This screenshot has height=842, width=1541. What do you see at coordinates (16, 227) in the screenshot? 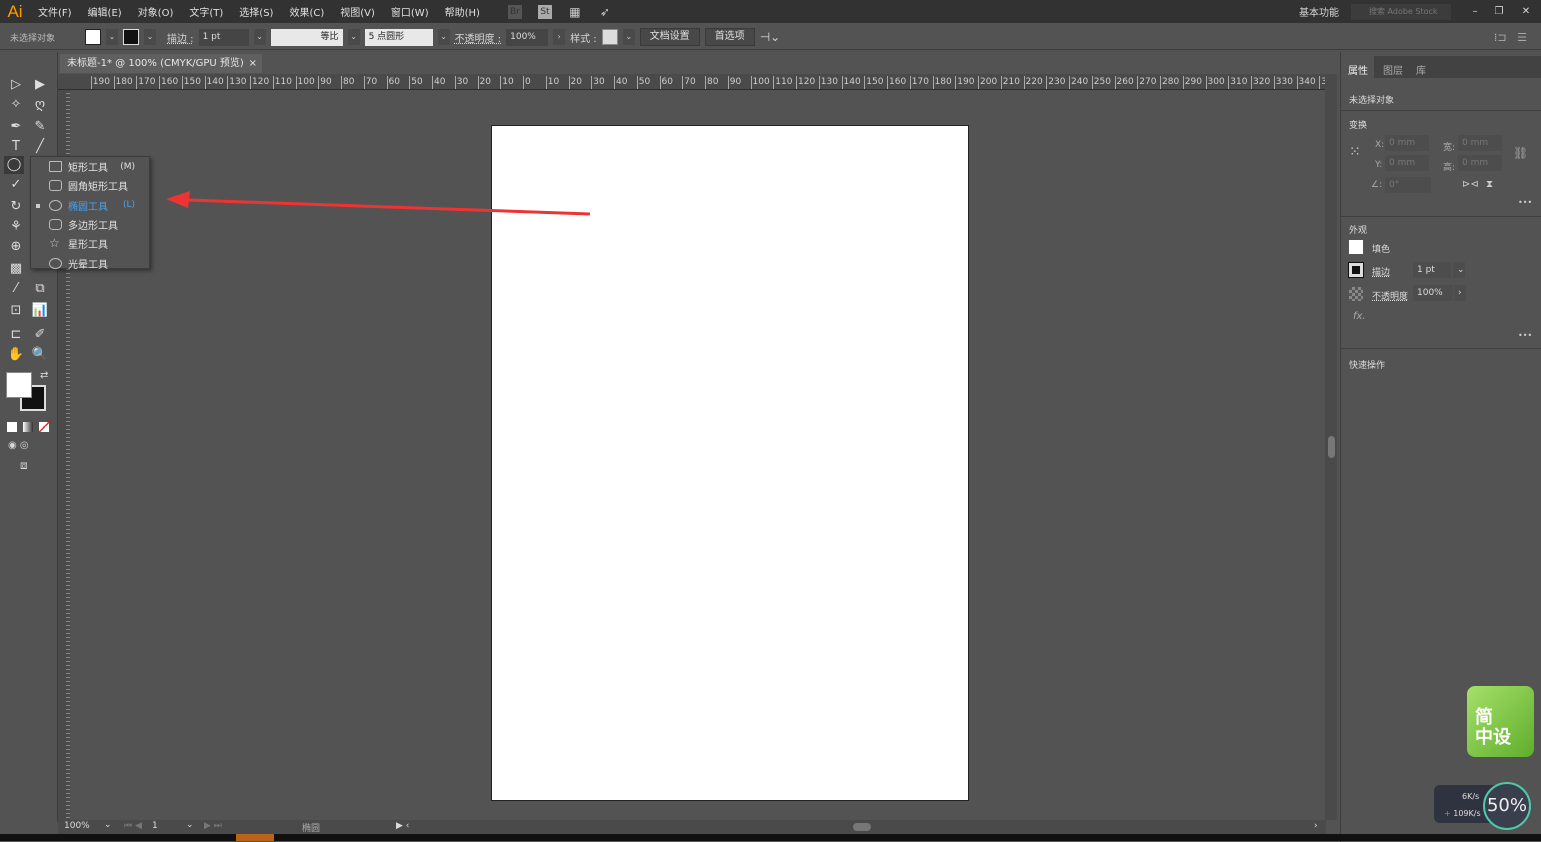
I see `puppet-warp-icon: ⚘` at bounding box center [16, 227].